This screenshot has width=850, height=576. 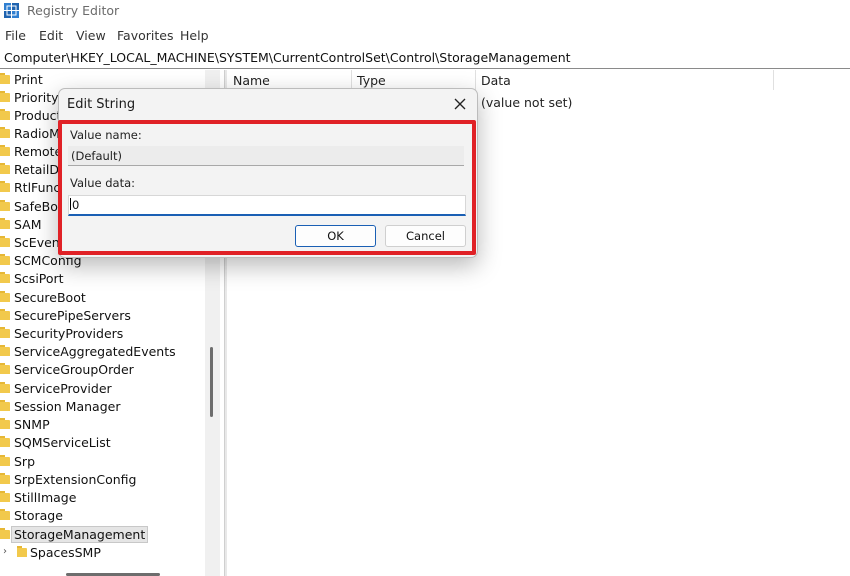 What do you see at coordinates (91, 35) in the screenshot?
I see `menu-view: View` at bounding box center [91, 35].